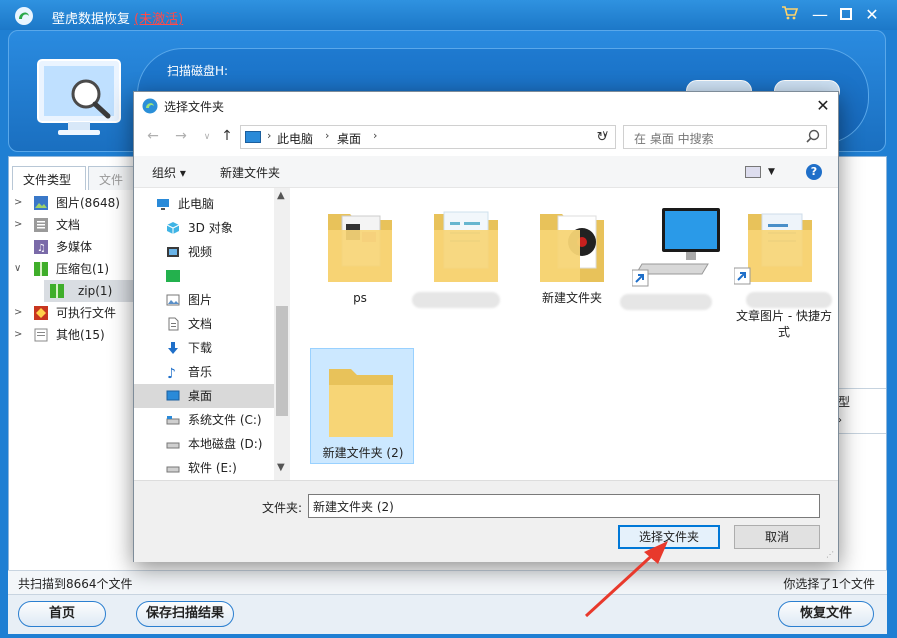  I want to click on command-bar: 组织 ▾ 新建文件夹 ▼ ?, so click(486, 172).